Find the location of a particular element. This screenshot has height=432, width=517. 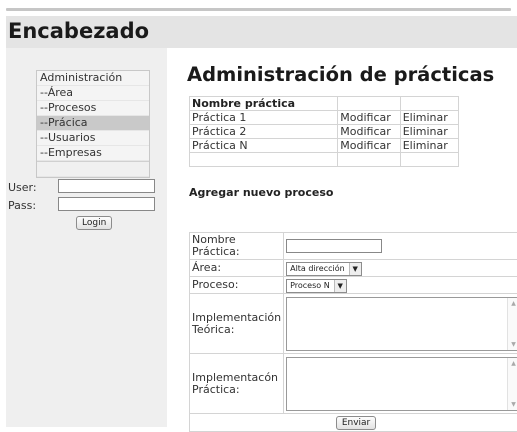

theory-label: Implementación Teórica: is located at coordinates (237, 324).